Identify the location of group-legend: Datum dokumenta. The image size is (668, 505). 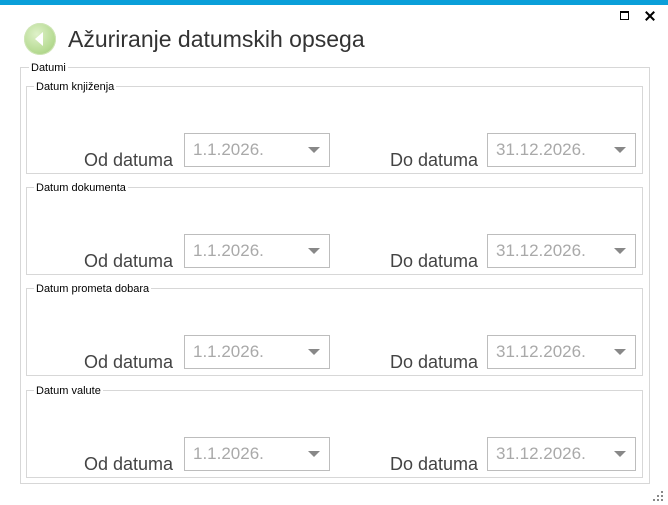
(81, 188).